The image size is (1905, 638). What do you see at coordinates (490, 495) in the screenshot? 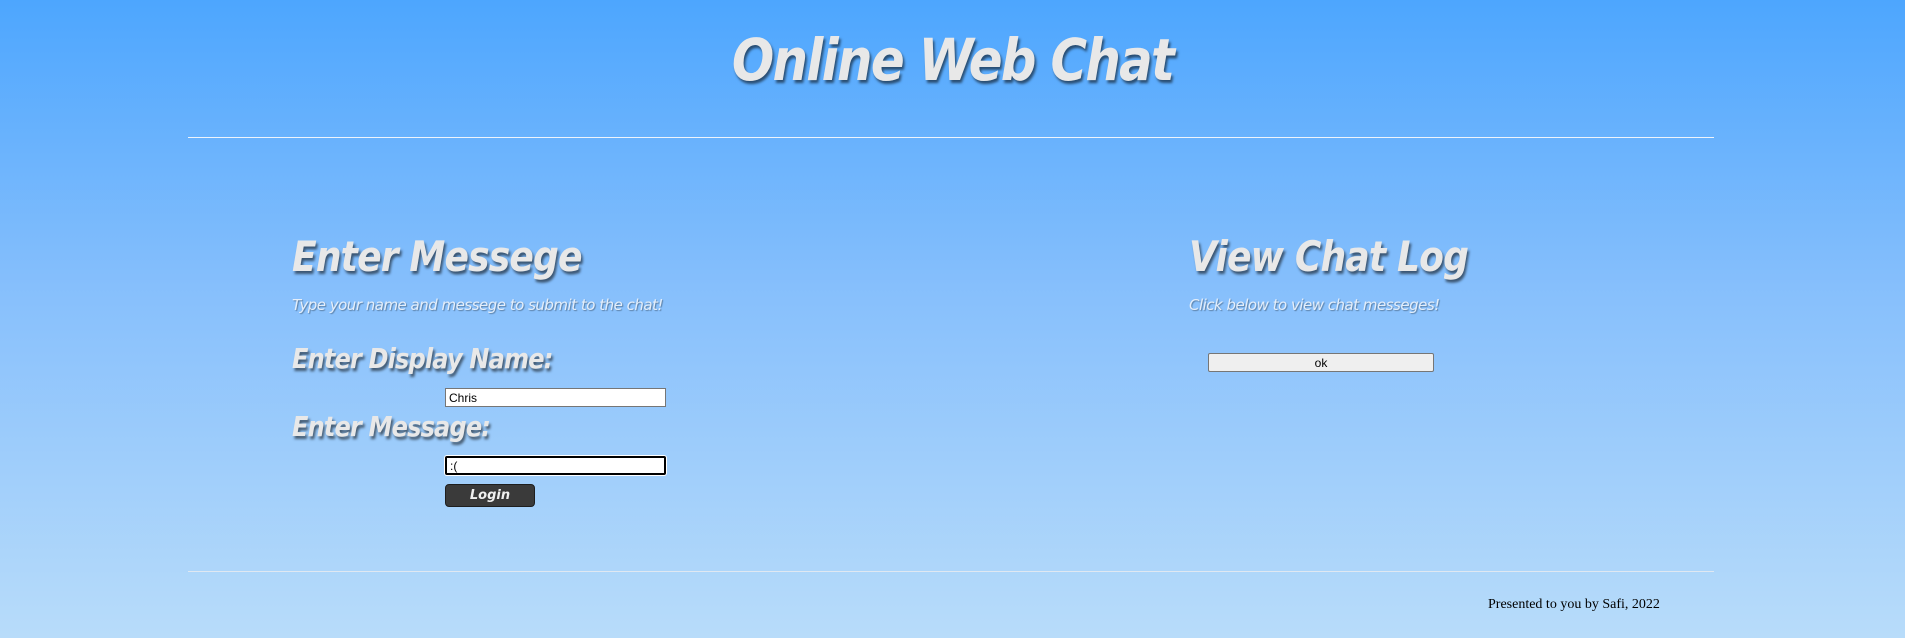
I see `login-button: Login` at bounding box center [490, 495].